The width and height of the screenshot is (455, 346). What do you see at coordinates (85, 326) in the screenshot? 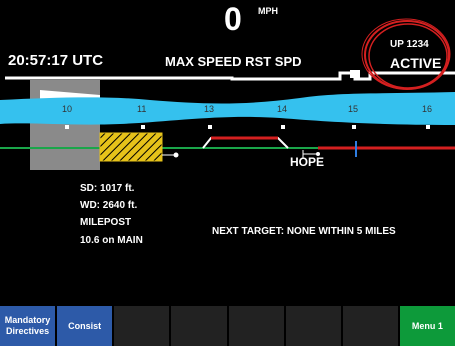
I see `consist-button: Consist` at bounding box center [85, 326].